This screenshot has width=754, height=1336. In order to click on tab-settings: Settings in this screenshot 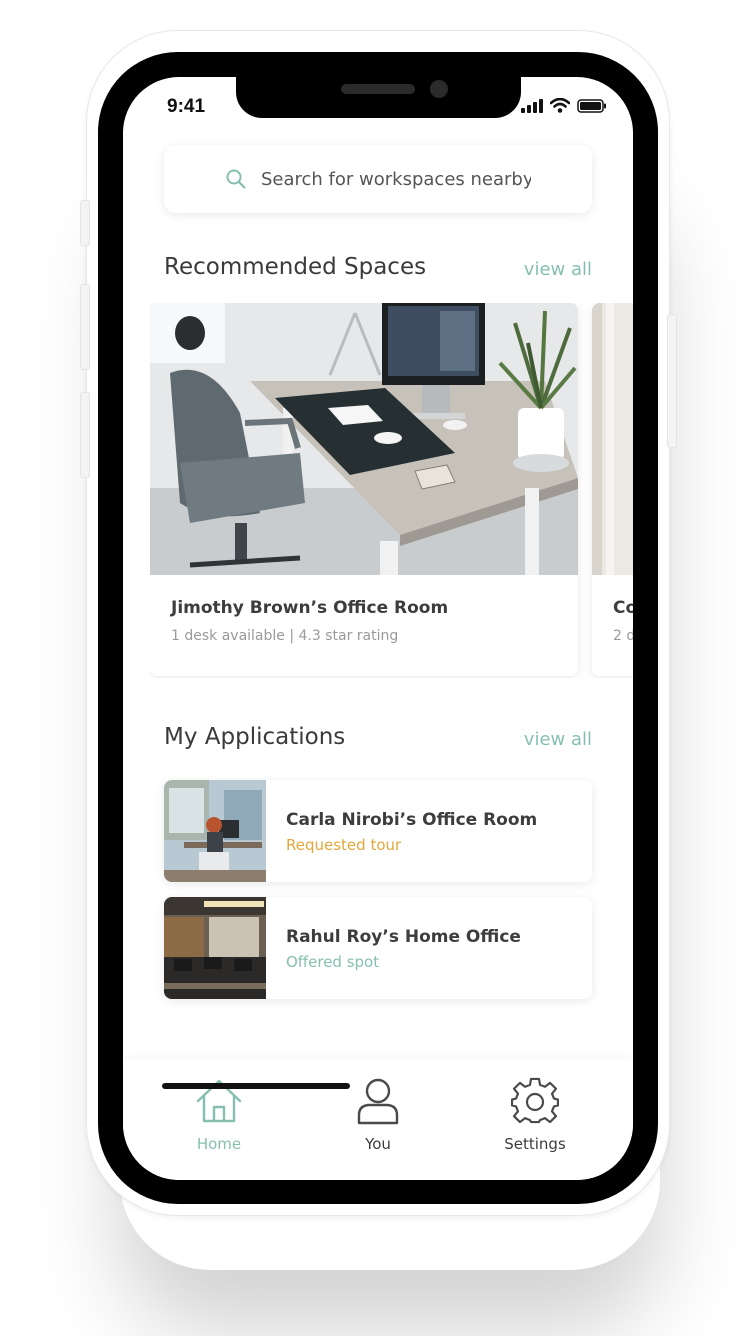, I will do `click(535, 1115)`.